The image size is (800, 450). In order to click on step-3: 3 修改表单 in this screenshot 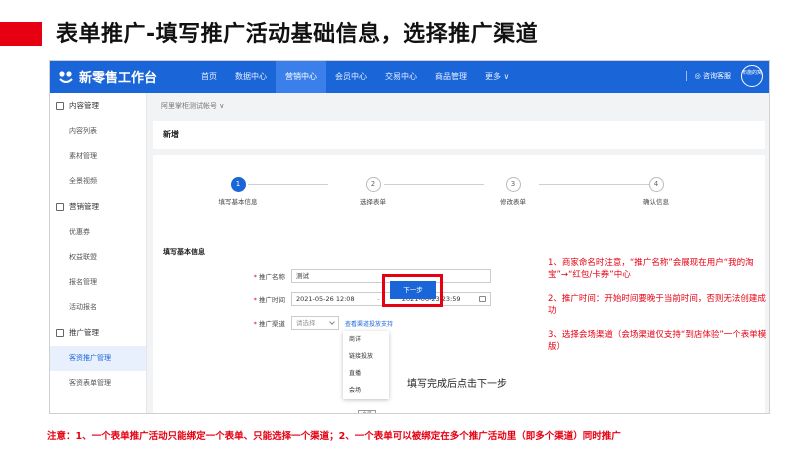, I will do `click(513, 191)`.